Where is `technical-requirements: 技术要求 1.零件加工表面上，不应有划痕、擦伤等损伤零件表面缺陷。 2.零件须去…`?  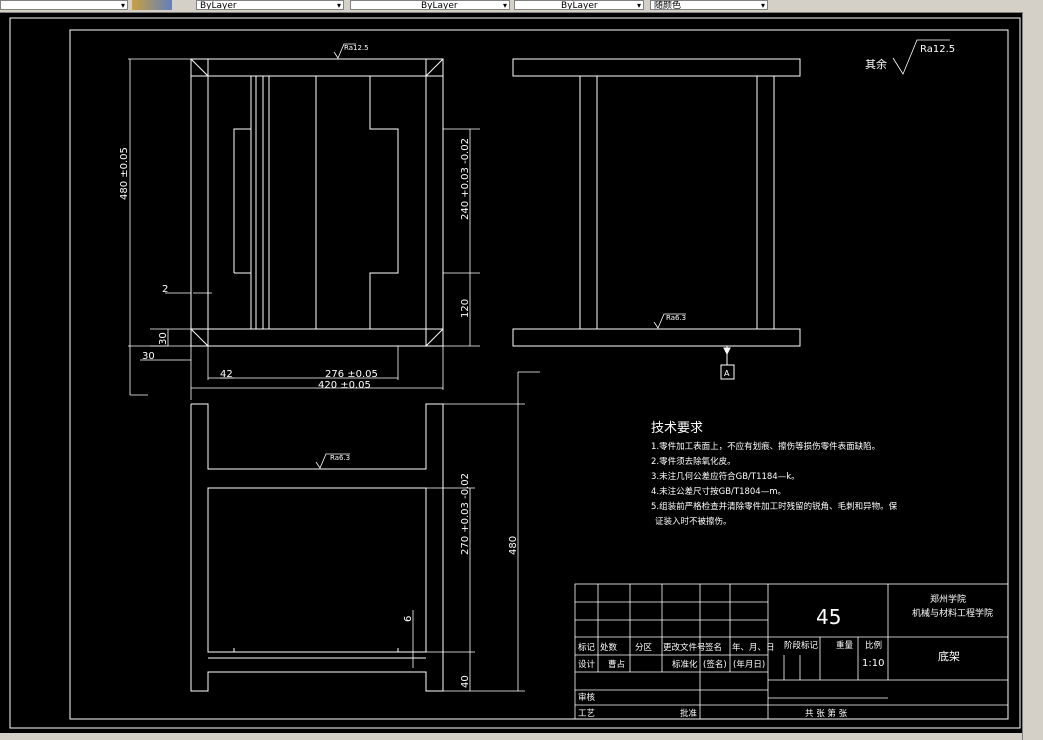
technical-requirements: 技术要求 1.零件加工表面上，不应有划痕、擦伤等损伤零件表面缺陷。 2.零件须去… is located at coordinates (774, 474).